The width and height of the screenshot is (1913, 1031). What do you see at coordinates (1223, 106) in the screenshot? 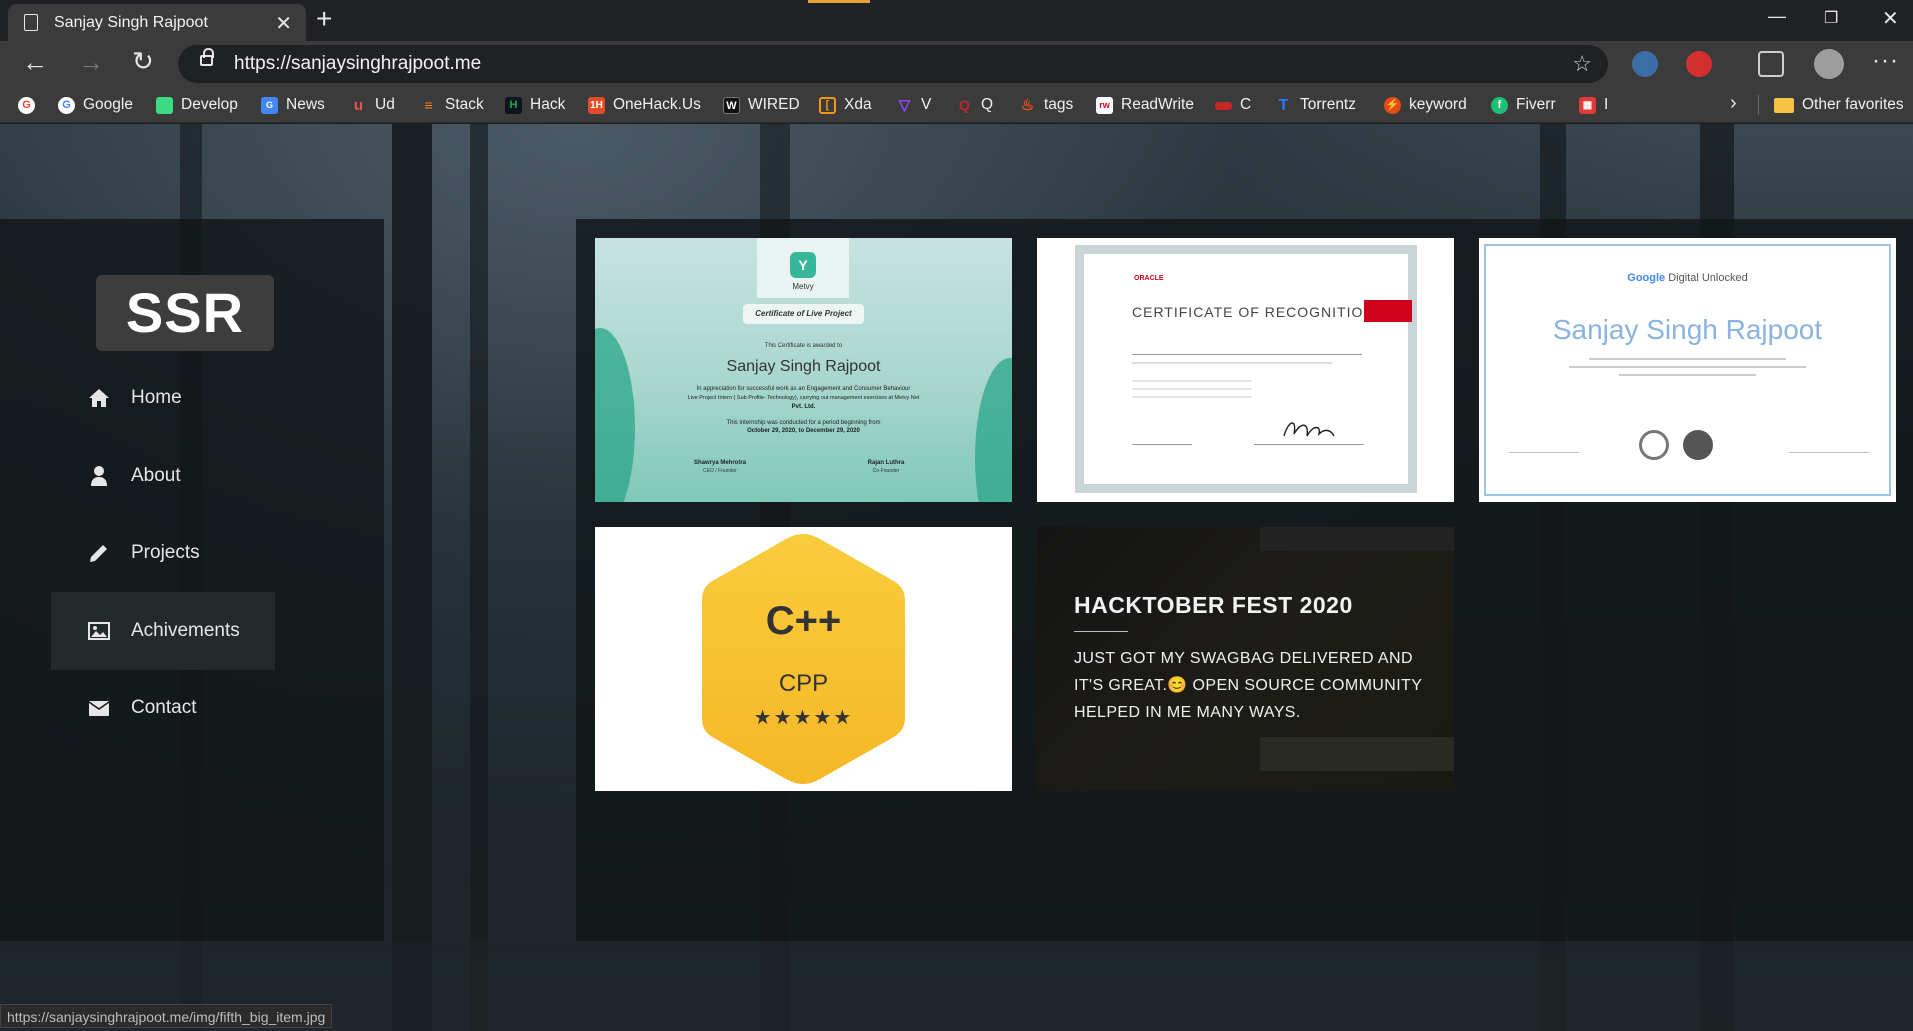
I see `c-icon` at bounding box center [1223, 106].